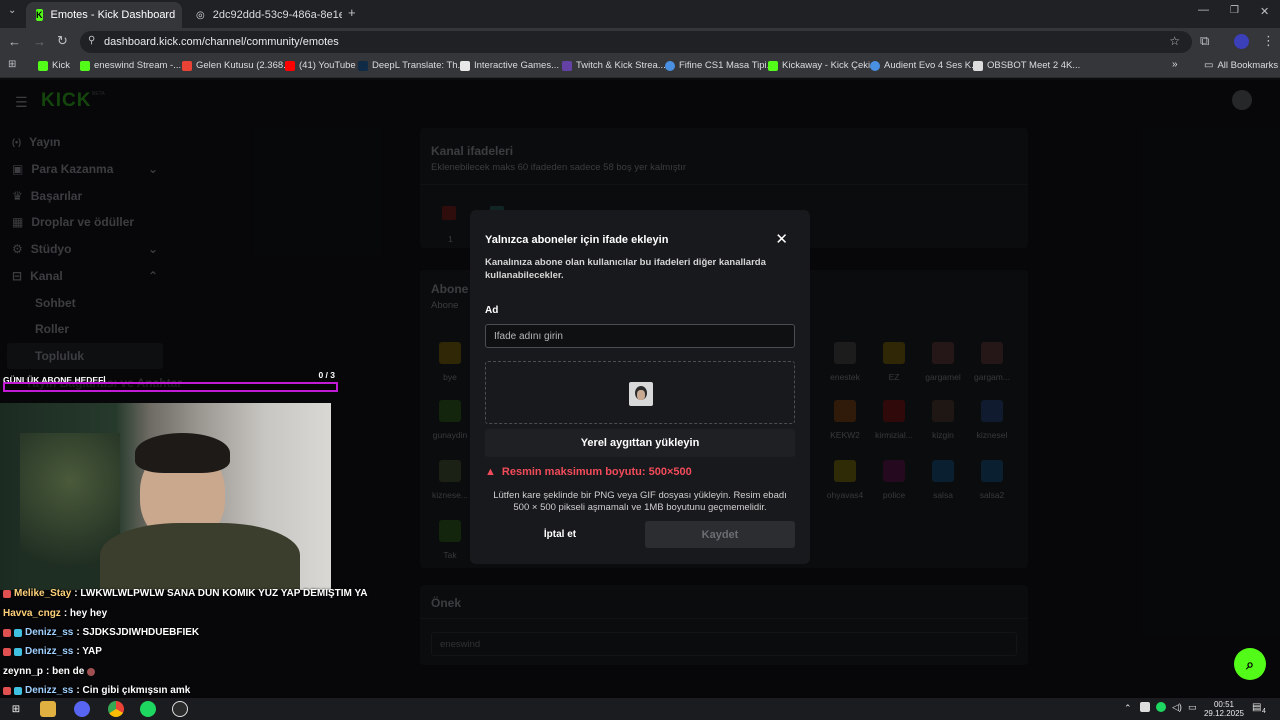 The width and height of the screenshot is (1280, 720). Describe the element at coordinates (165, 496) in the screenshot. I see `webcam-feed` at that location.